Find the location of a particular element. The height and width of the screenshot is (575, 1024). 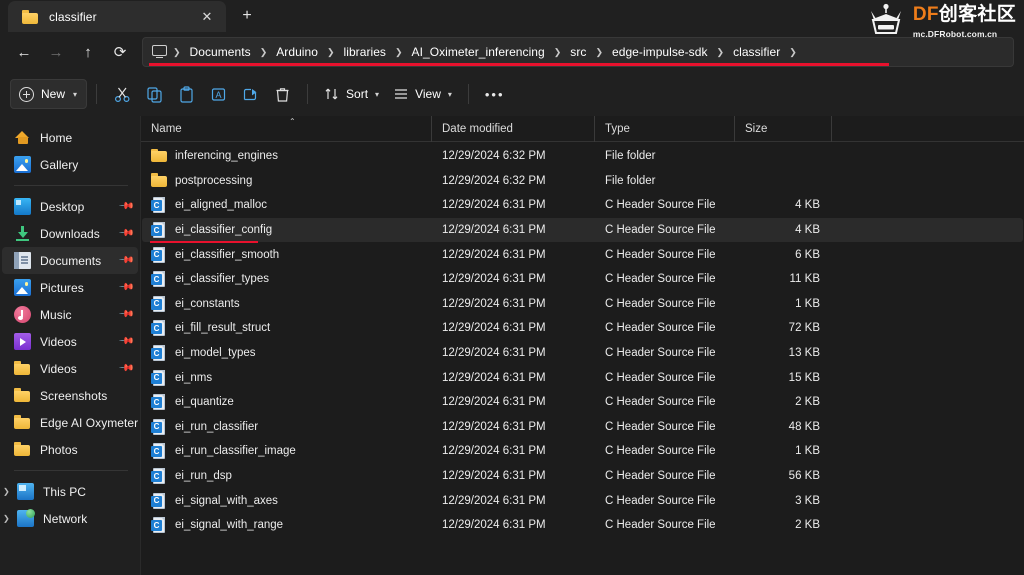

sidebar-item-documents: Documents 📌 is located at coordinates (70, 260).